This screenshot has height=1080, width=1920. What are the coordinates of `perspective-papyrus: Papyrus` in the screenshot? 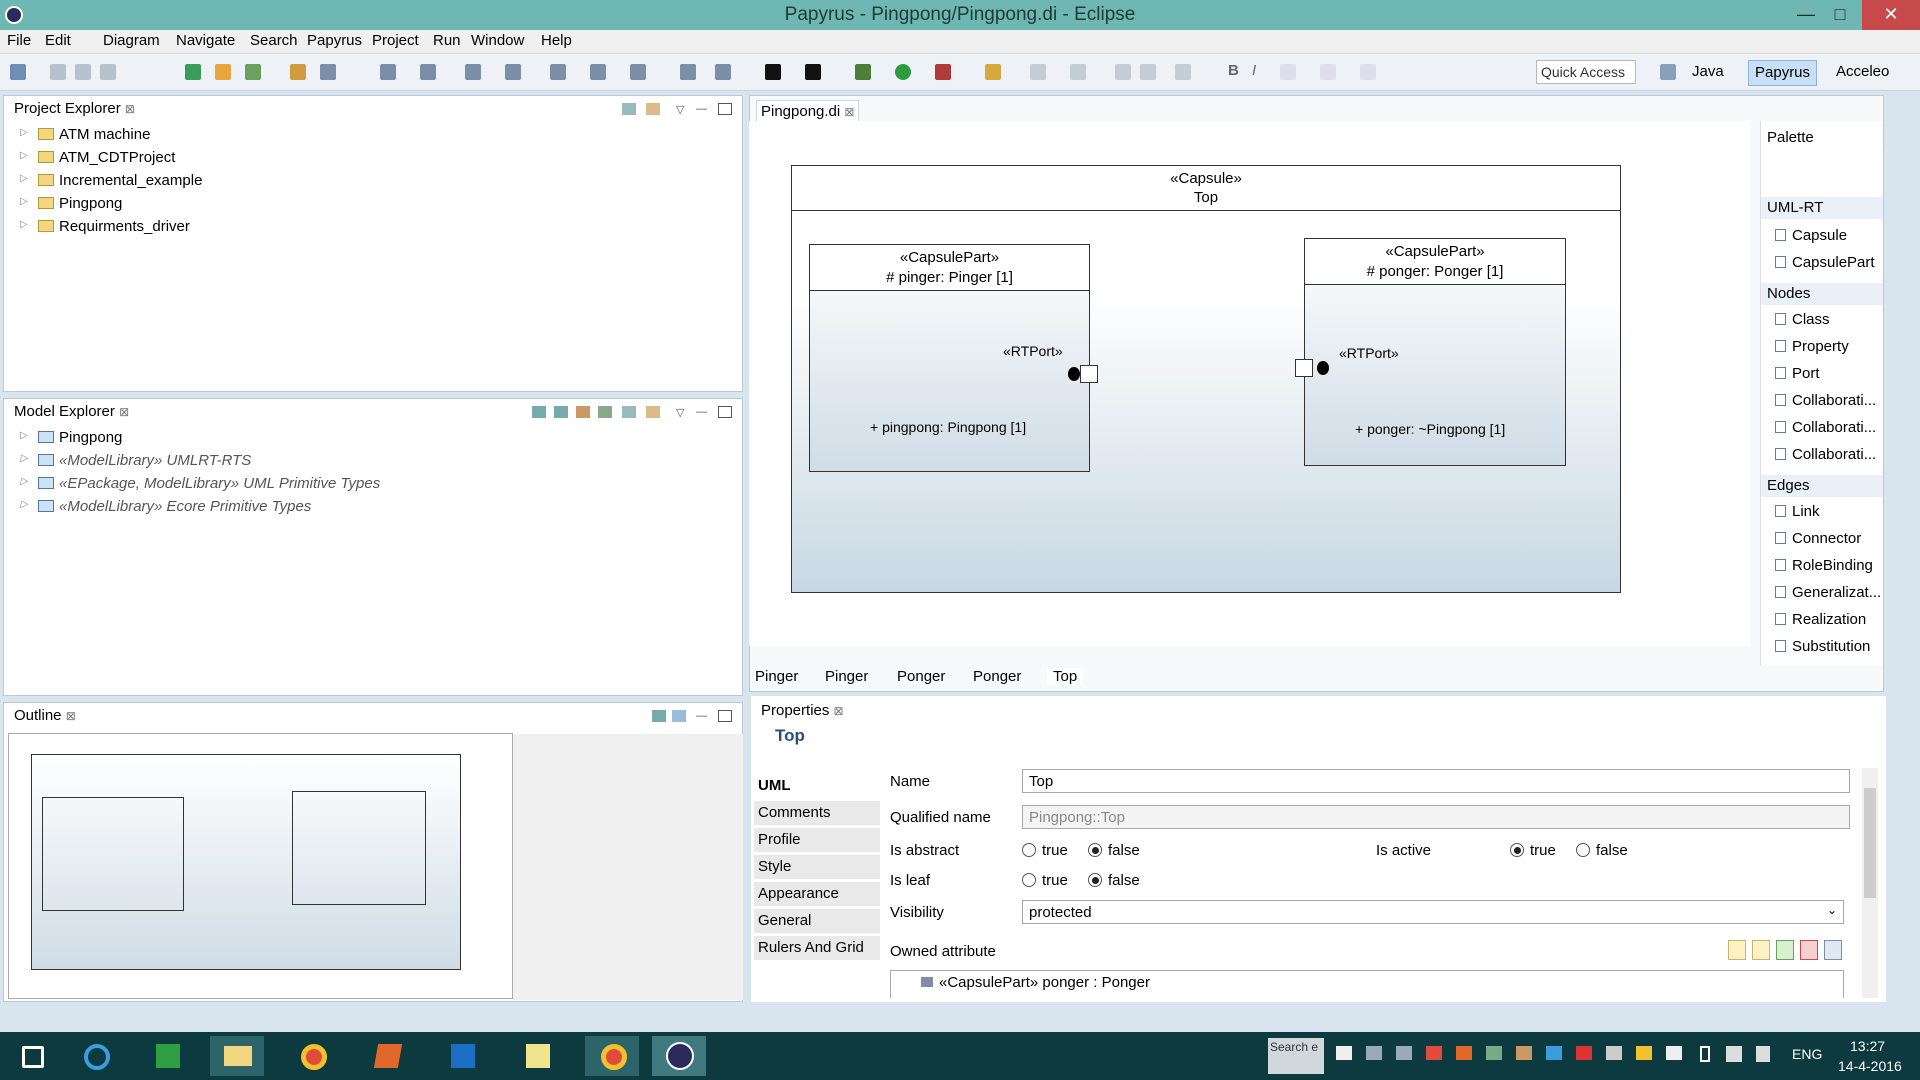 It's located at (1783, 73).